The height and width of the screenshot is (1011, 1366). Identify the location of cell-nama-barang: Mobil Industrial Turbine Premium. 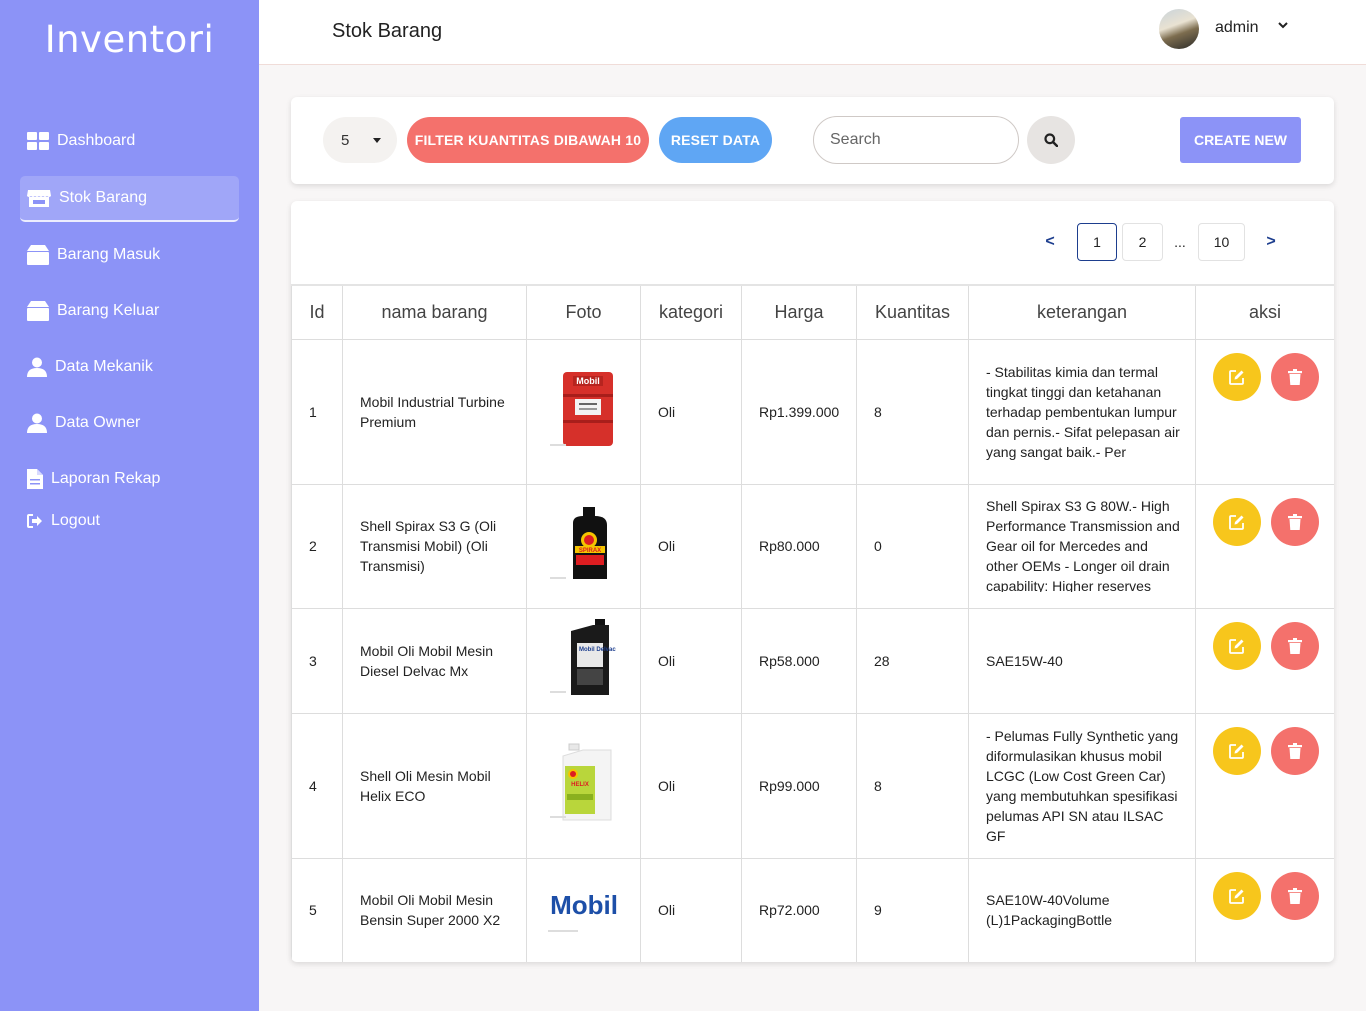
(434, 411).